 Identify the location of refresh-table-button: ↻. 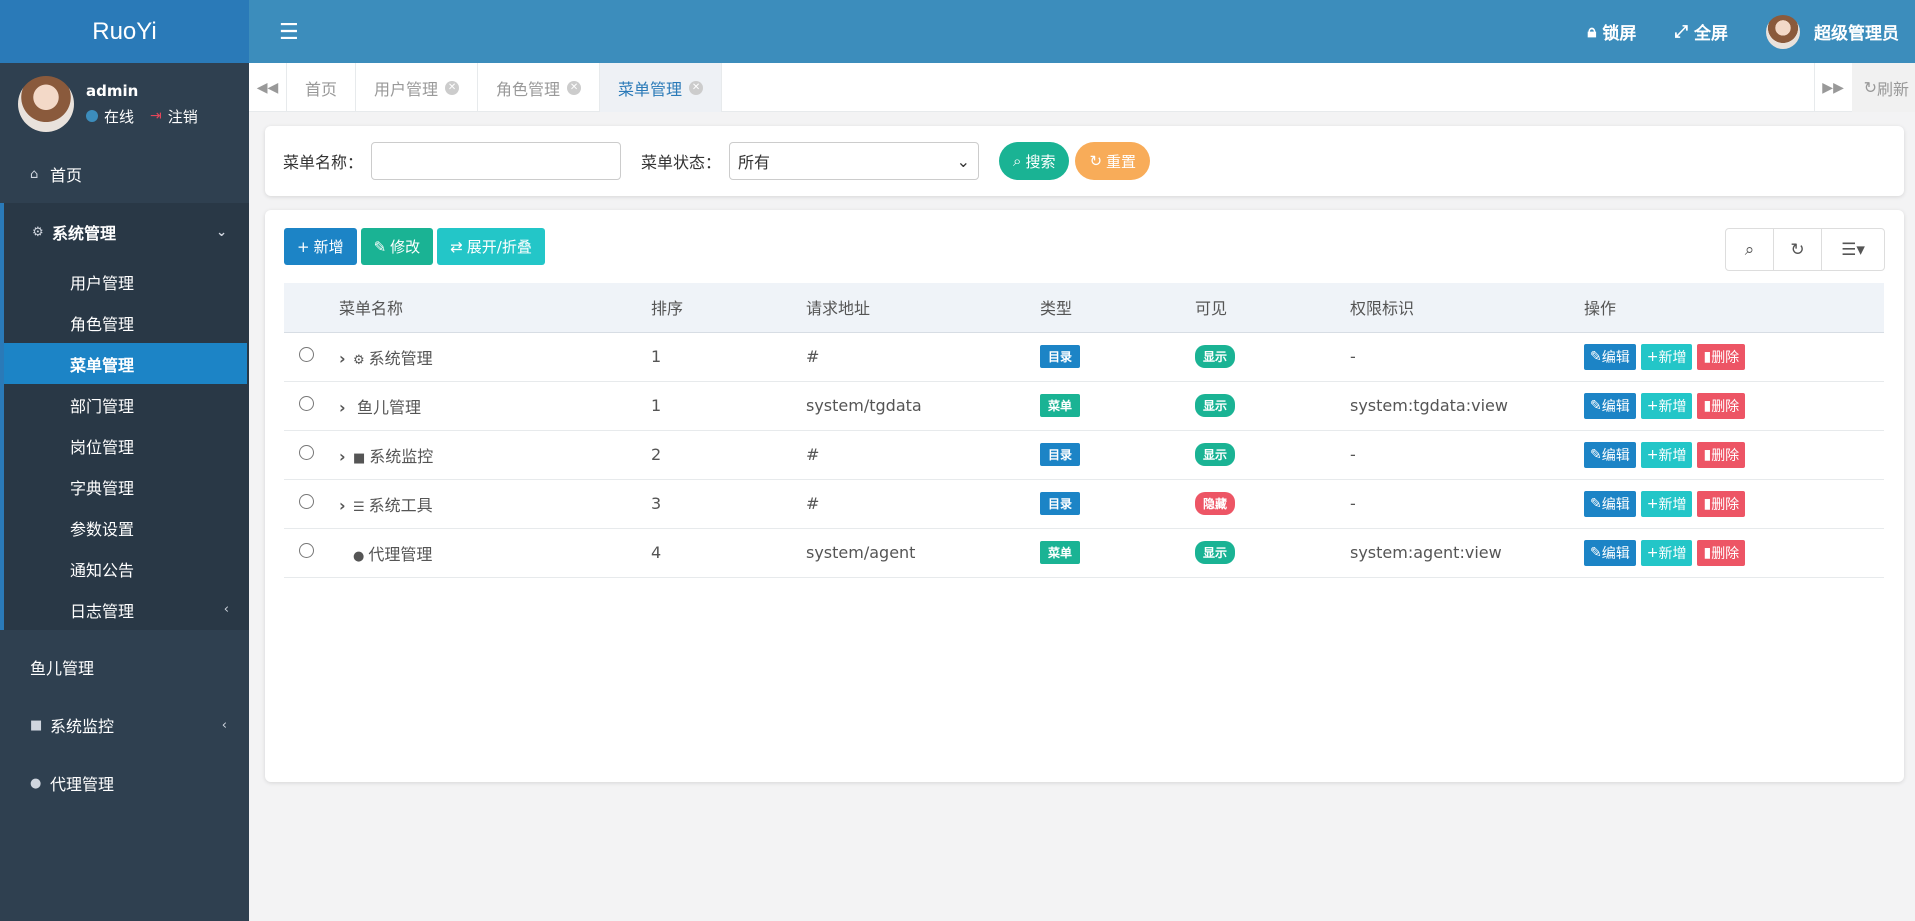
(1798, 249).